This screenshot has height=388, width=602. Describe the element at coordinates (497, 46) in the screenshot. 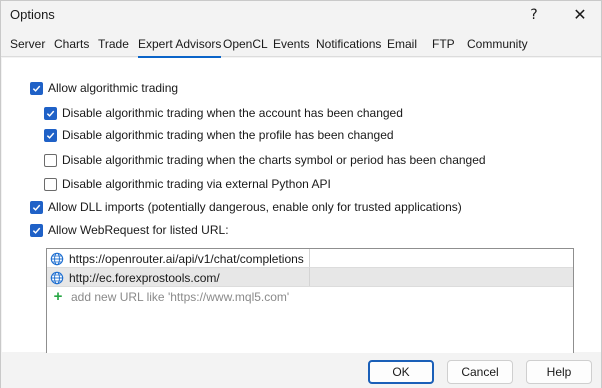

I see `tab-community: Community` at that location.